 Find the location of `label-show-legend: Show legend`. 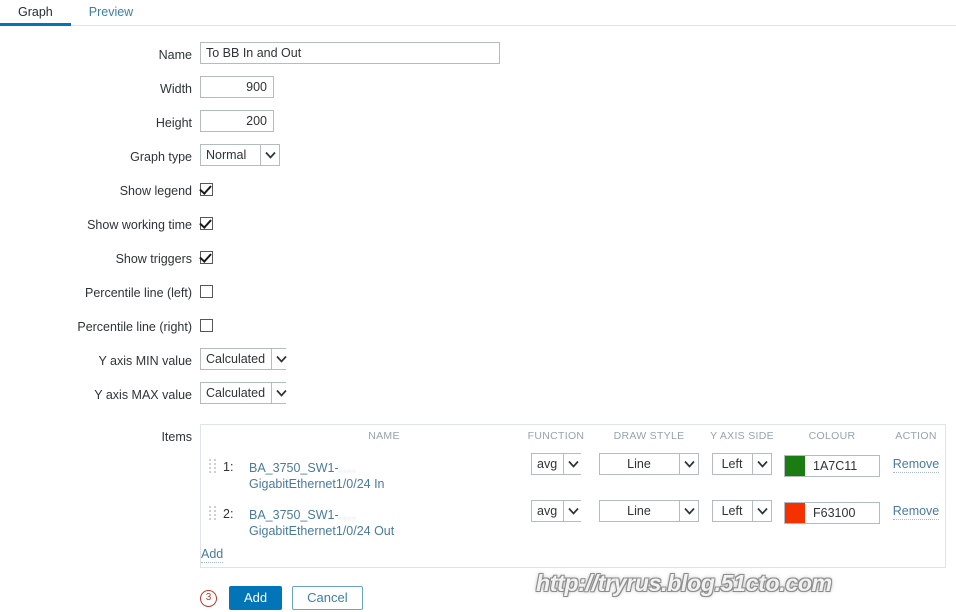

label-show-legend: Show legend is located at coordinates (155, 191).